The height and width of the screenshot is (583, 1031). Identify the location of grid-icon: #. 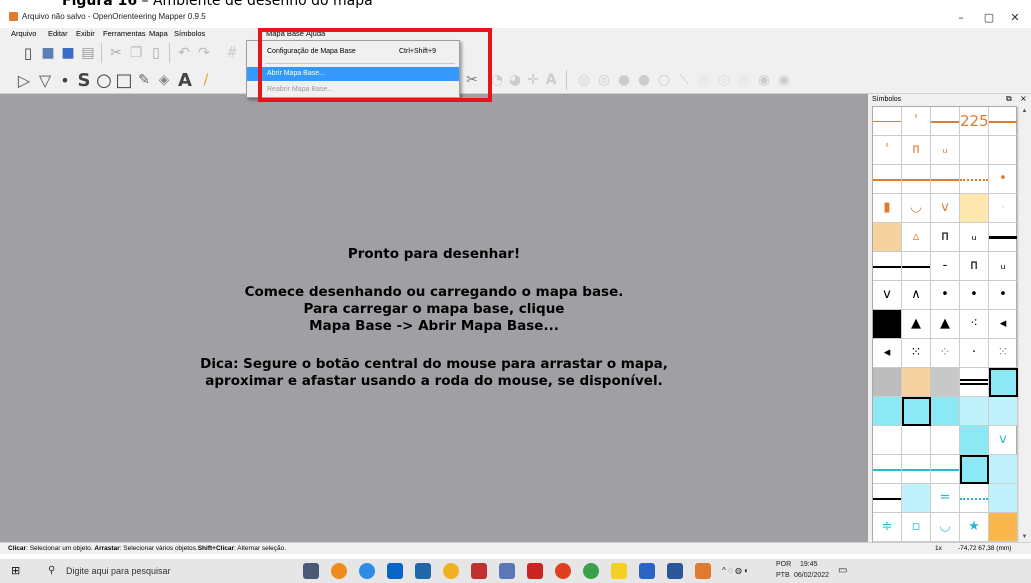
(232, 53).